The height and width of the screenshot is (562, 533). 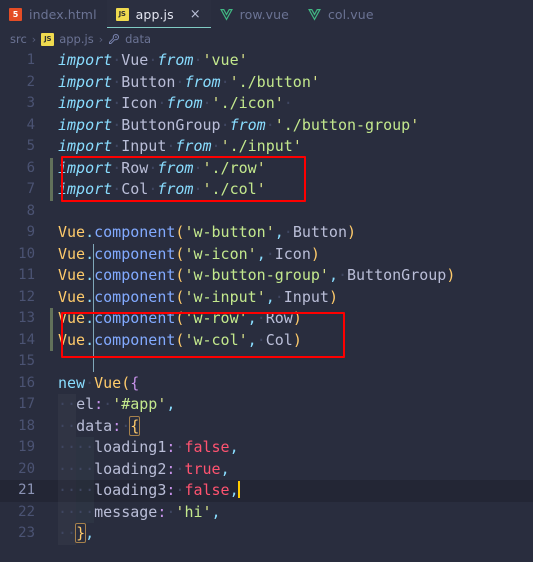 I want to click on tab-row-vue: row.vue, so click(x=255, y=14).